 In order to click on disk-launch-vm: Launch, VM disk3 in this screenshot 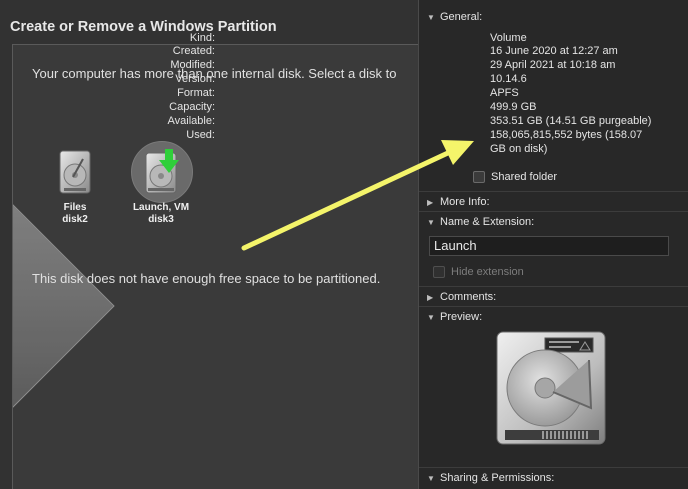, I will do `click(161, 183)`.